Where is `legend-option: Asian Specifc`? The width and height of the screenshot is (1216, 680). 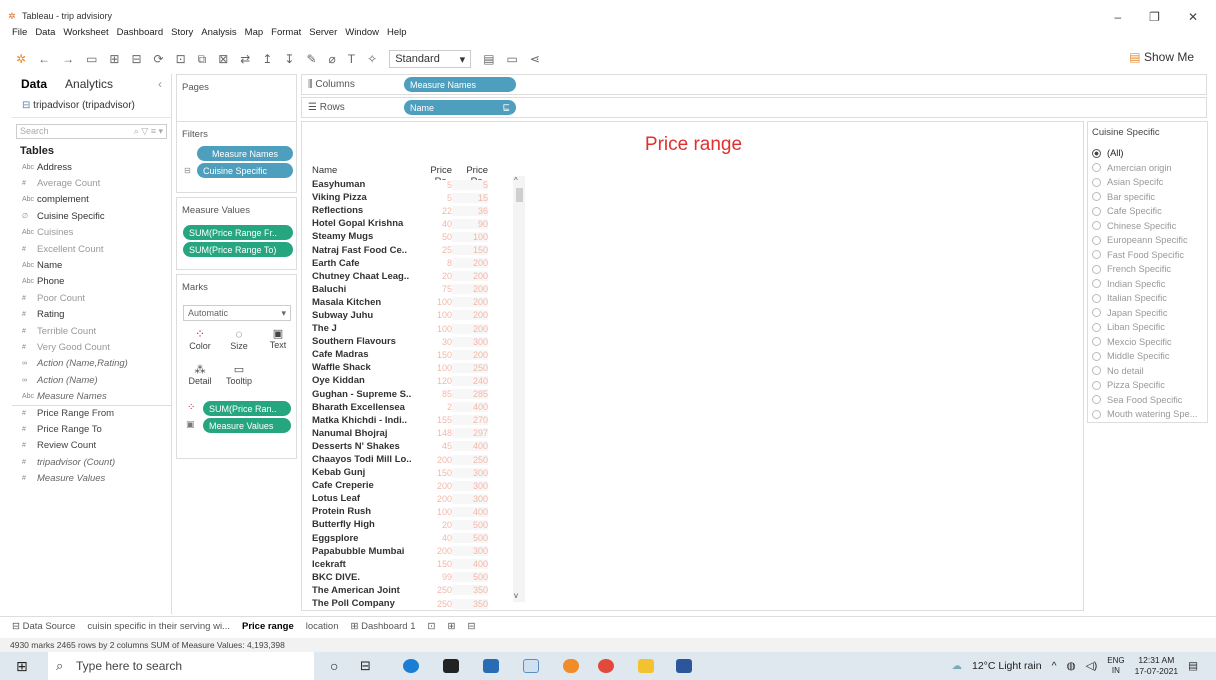 legend-option: Asian Specifc is located at coordinates (1147, 182).